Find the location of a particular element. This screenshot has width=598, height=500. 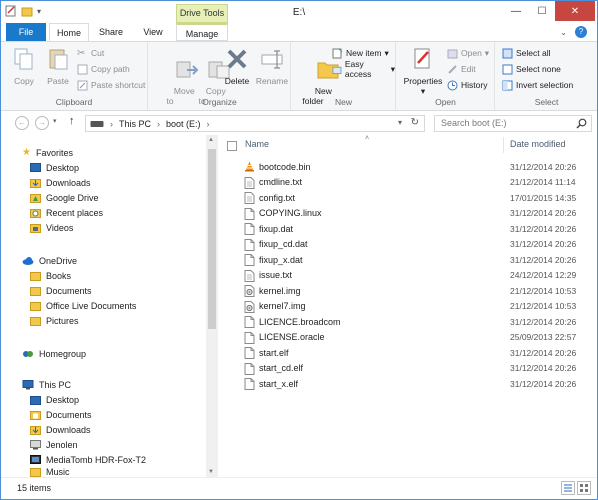

nav-item-label: Office Live Documents is located at coordinates (91, 305).